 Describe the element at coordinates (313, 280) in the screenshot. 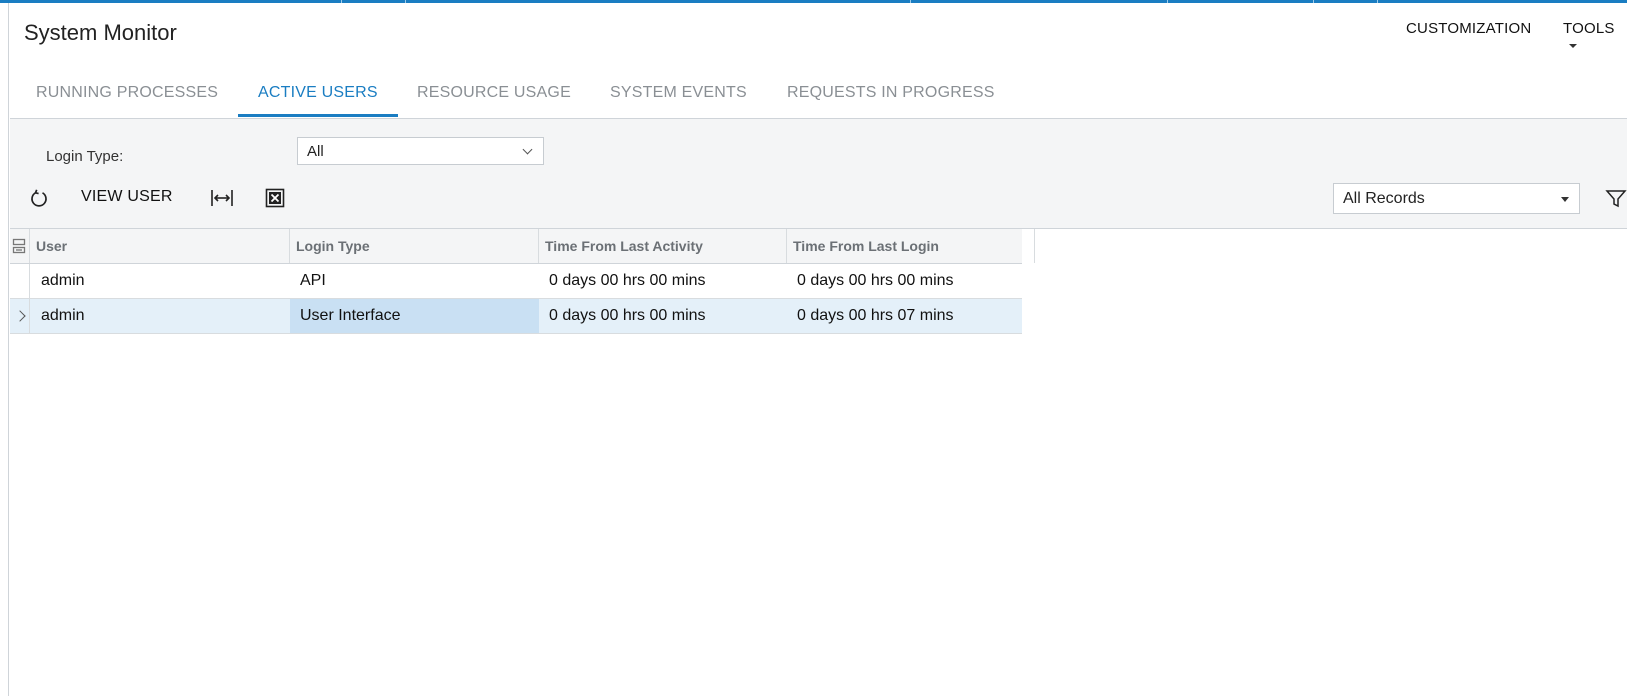

I see `cell-login-type: API` at that location.